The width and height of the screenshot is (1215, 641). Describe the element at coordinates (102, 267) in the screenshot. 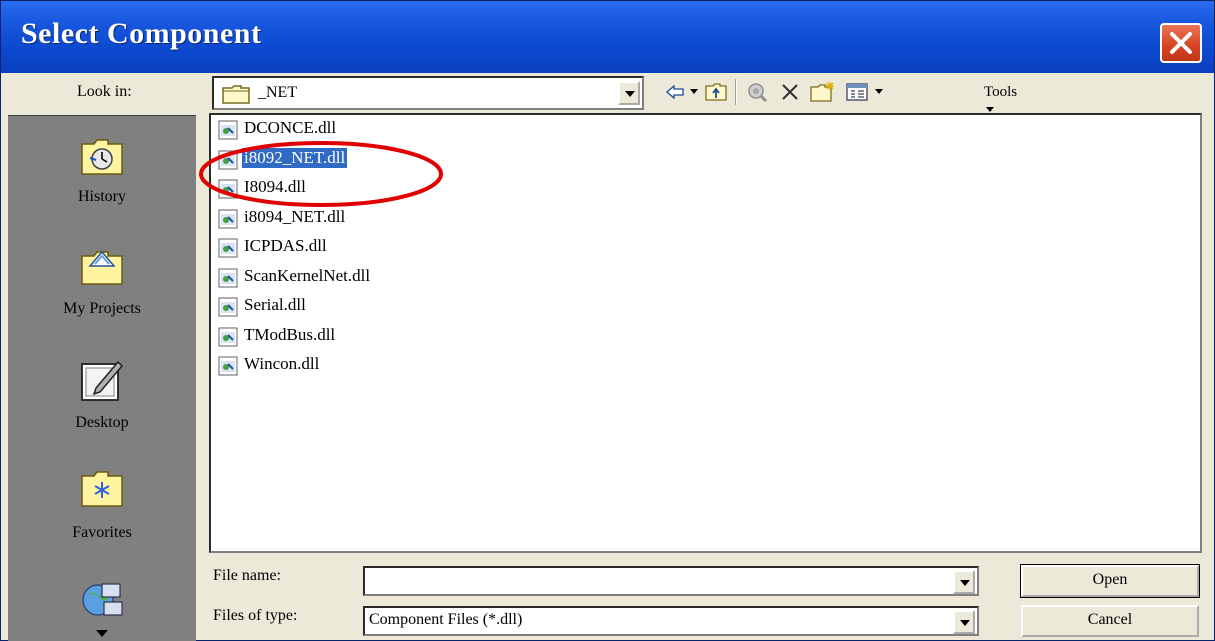

I see `my-projects-icon` at that location.